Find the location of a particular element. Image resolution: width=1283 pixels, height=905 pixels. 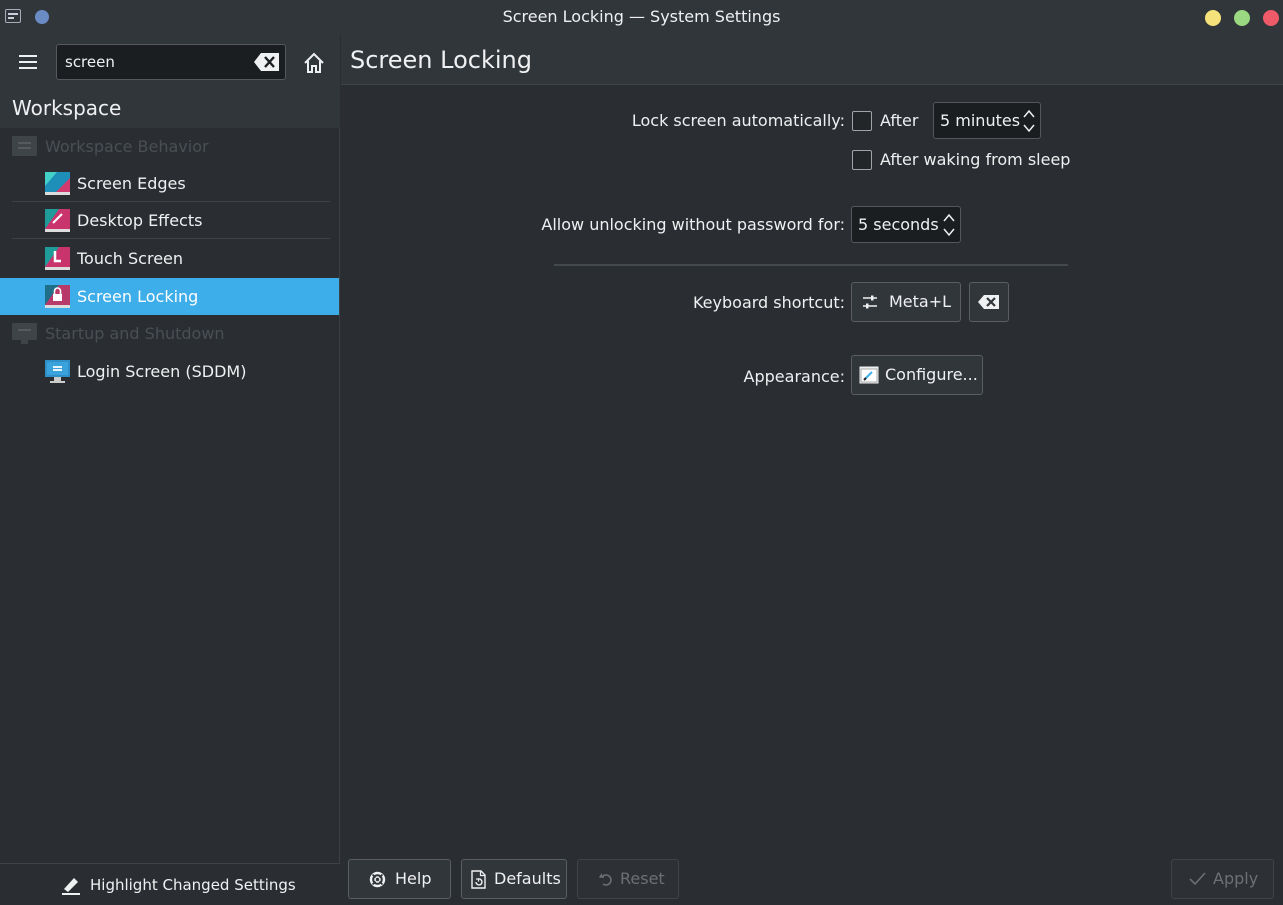

hamburger-menu-icon is located at coordinates (28, 62).